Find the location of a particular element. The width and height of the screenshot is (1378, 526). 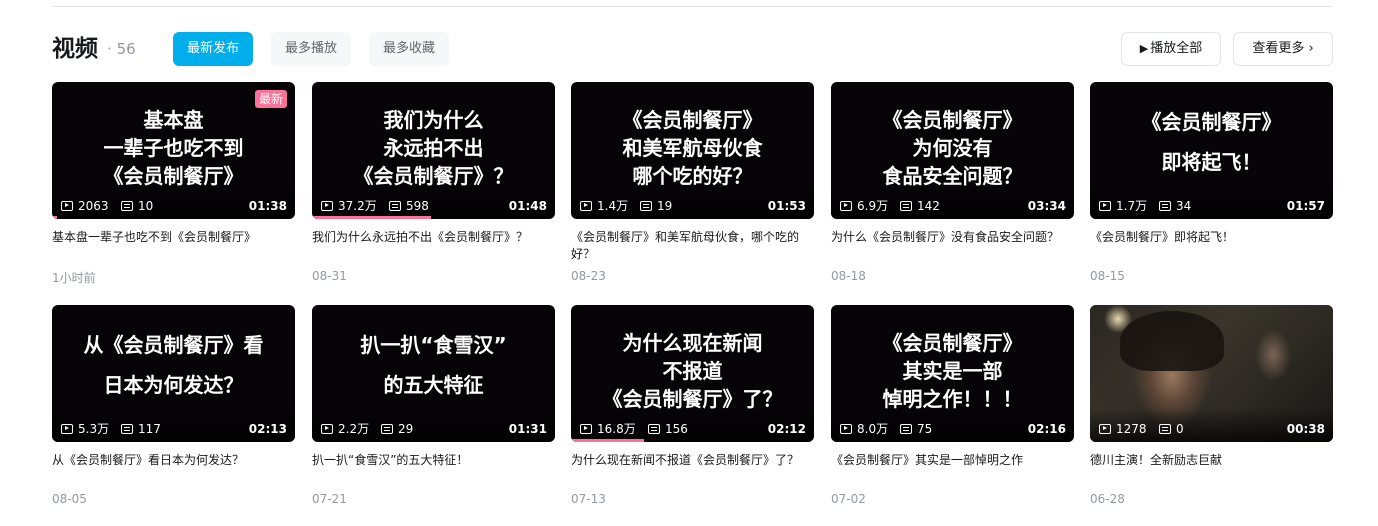

video-thumbnail: 1278 0 00:38 is located at coordinates (1211, 373).